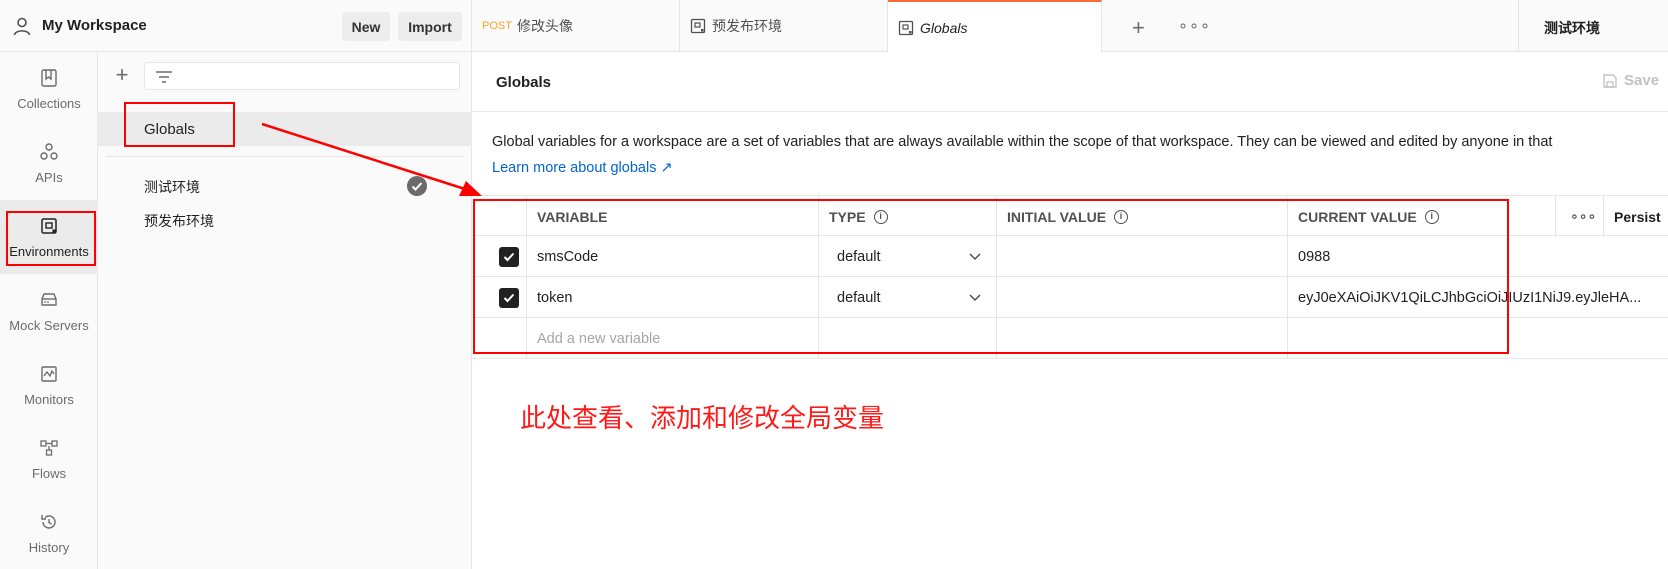  I want to click on annotation-text: 此处查看、添加和修改全局变量, so click(702, 419).